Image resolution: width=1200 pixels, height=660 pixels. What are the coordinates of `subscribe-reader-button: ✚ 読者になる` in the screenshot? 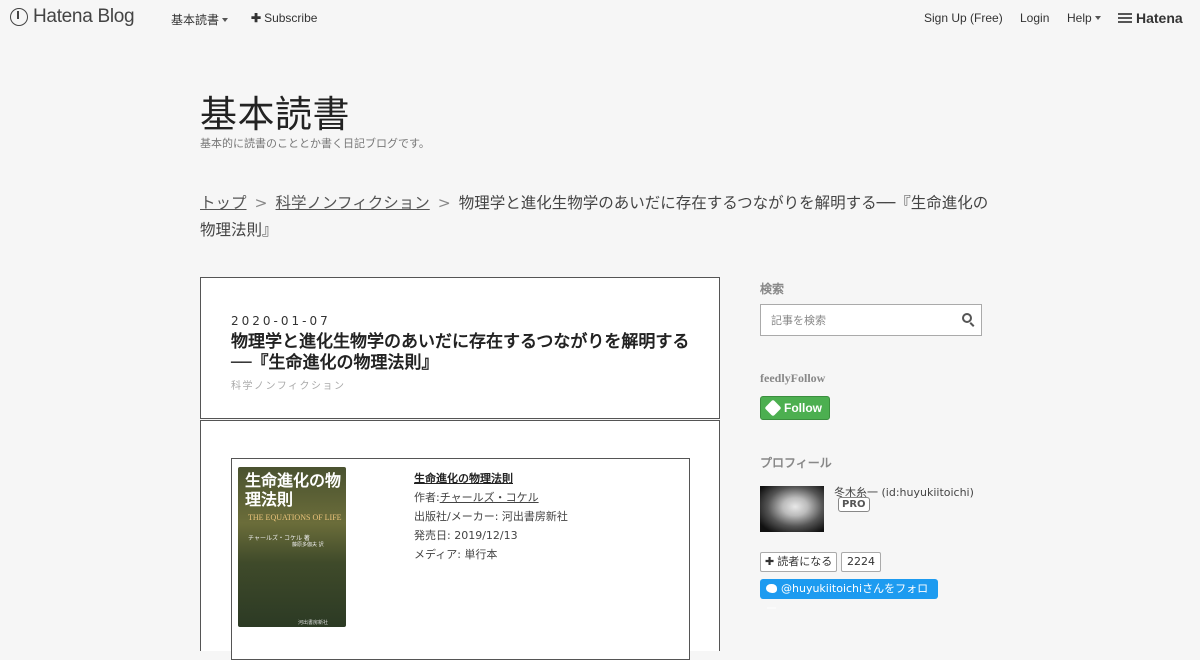 It's located at (799, 562).